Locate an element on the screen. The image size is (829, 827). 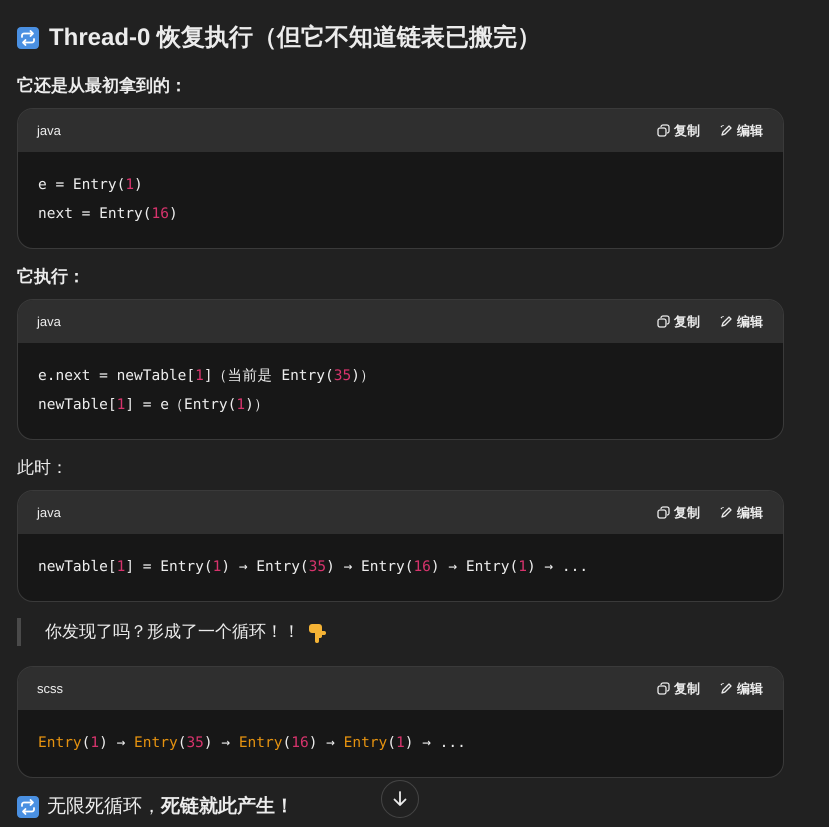
paragraph: 无限死循环，死链就此产生！ is located at coordinates (170, 806).